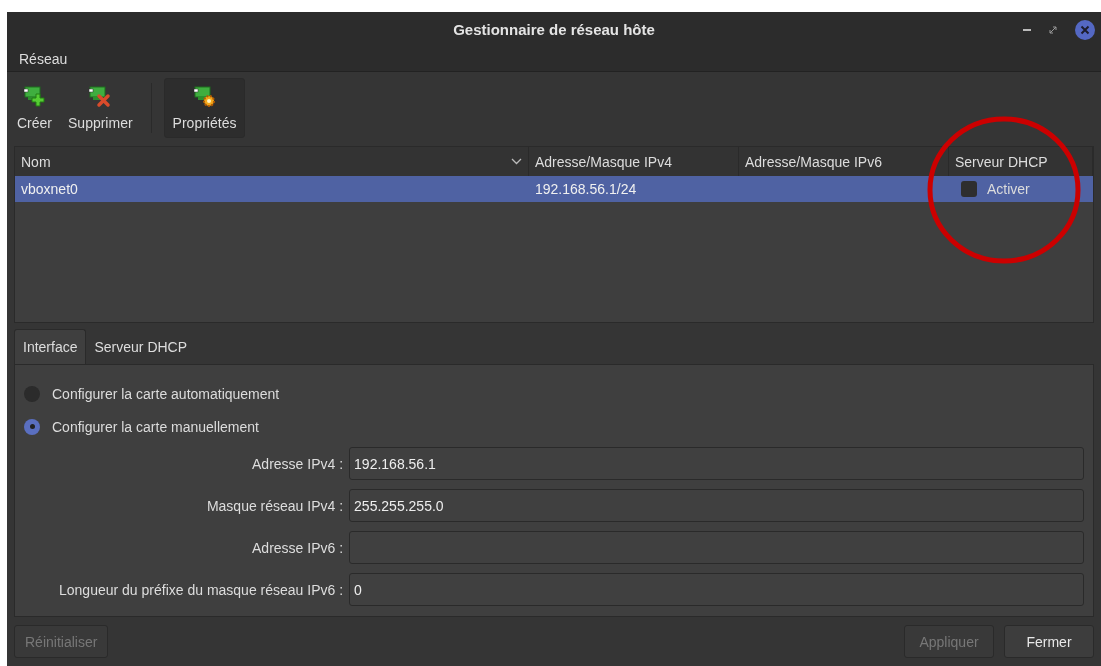 This screenshot has height=666, width=1101. I want to click on table-row: vboxnet0 192.168.56.1/24 Activer, so click(554, 189).